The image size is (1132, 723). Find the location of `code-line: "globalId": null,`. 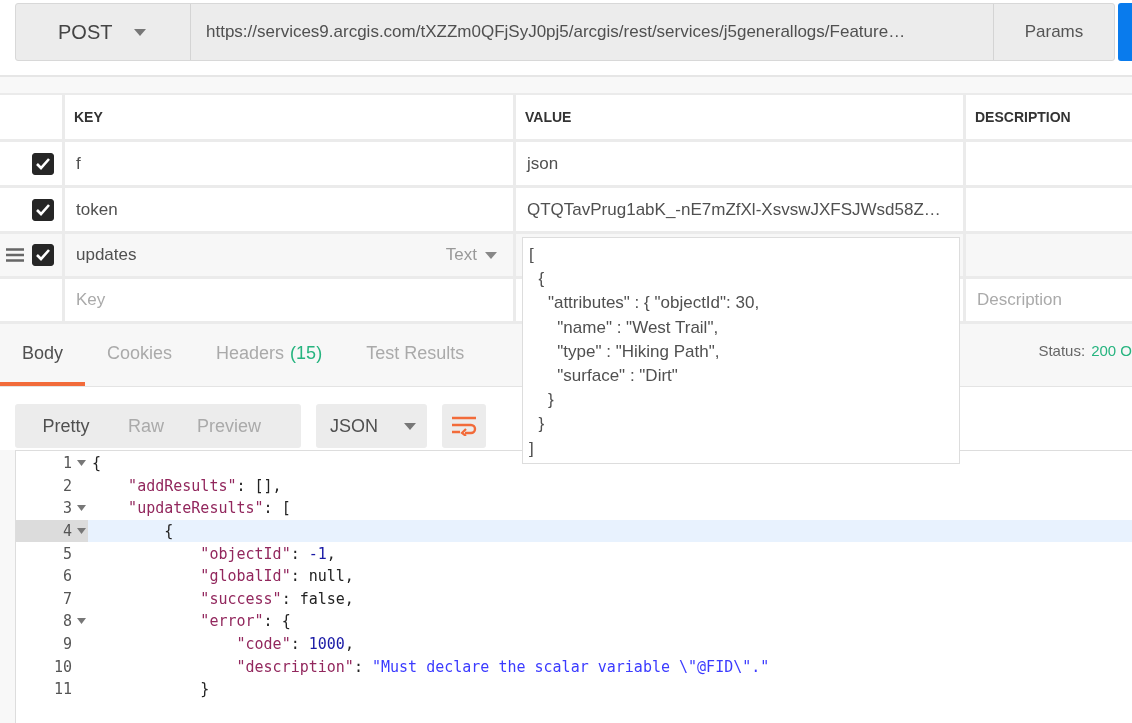

code-line: "globalId": null, is located at coordinates (276, 576).